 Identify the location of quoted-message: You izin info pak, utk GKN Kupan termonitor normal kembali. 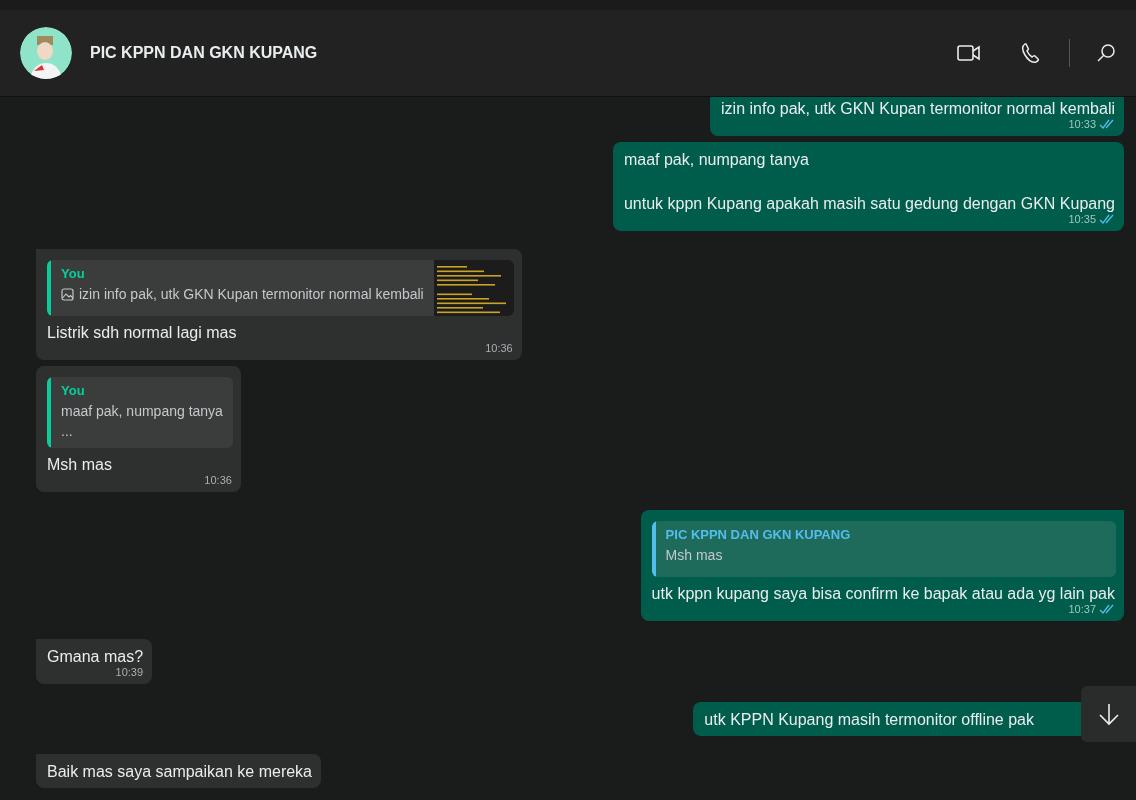
(280, 288).